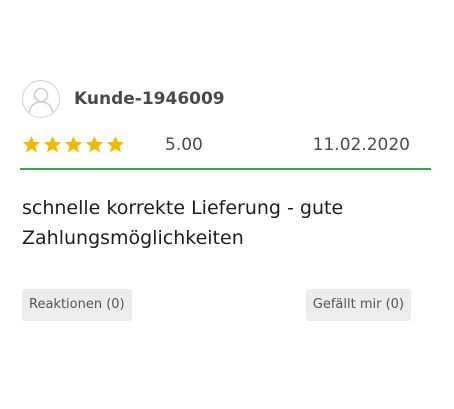 The height and width of the screenshot is (409, 454). What do you see at coordinates (184, 145) in the screenshot?
I see `rating-value: 5.00` at bounding box center [184, 145].